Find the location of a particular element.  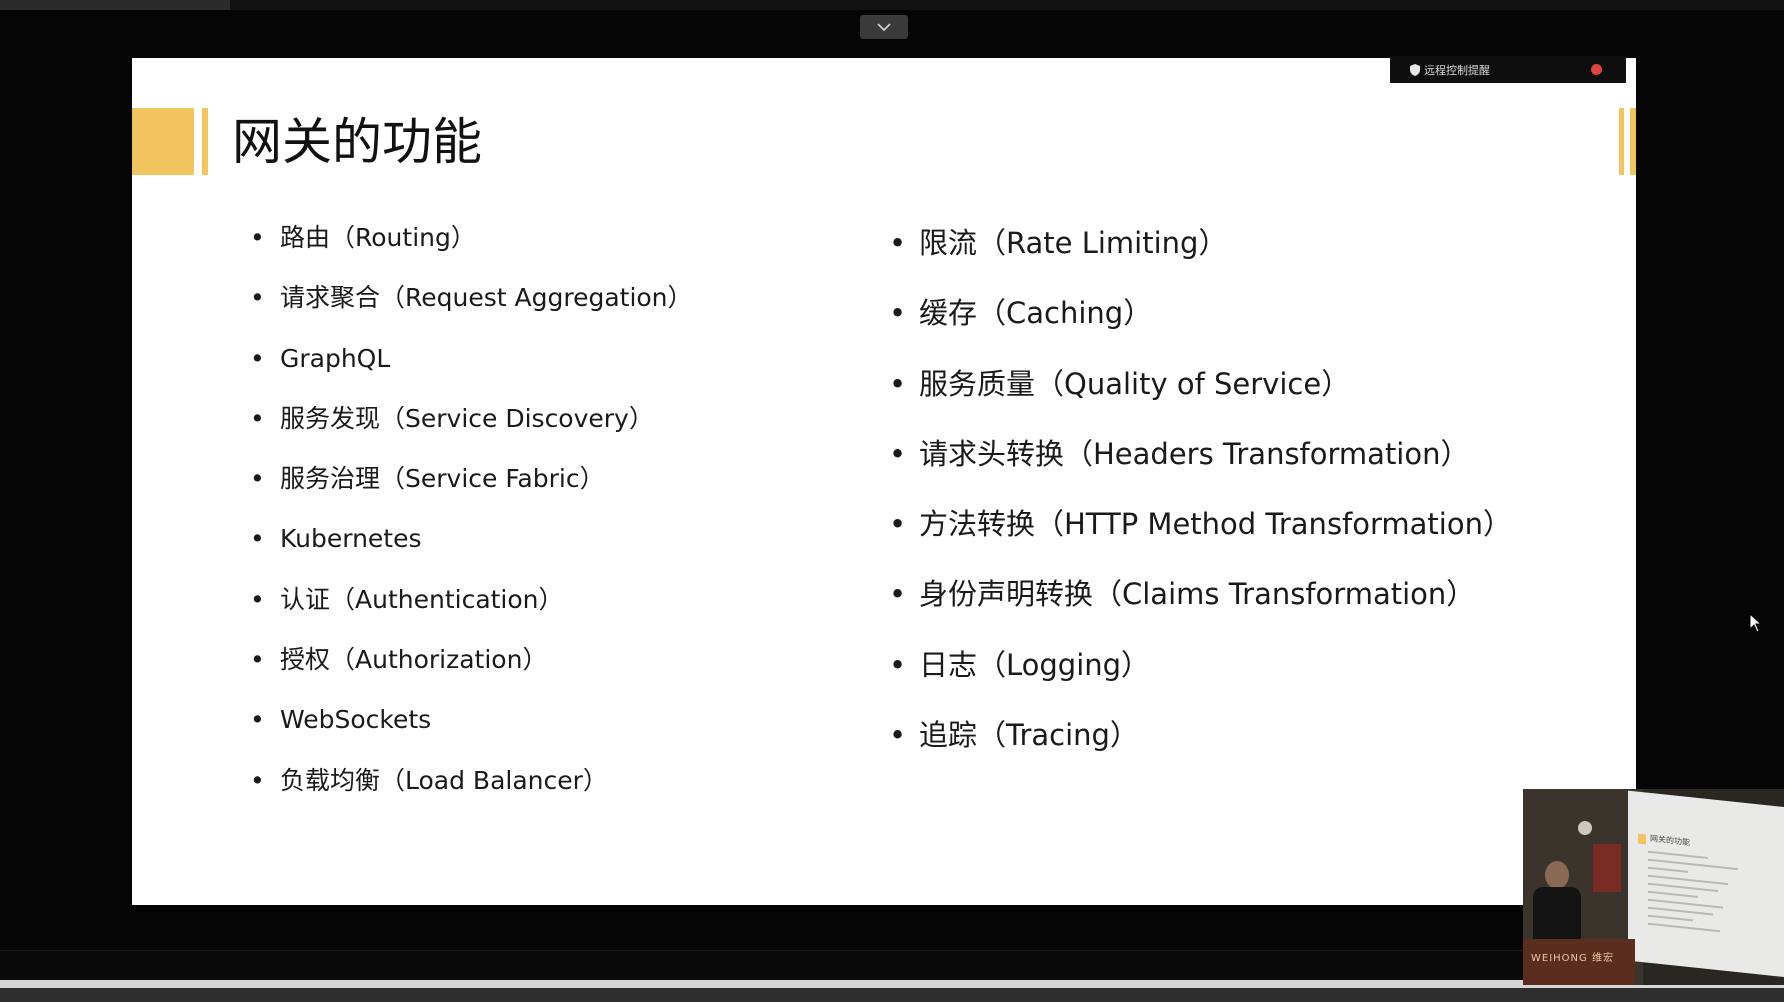

camera-podium: WEIHONG 维宏 is located at coordinates (1579, 962).